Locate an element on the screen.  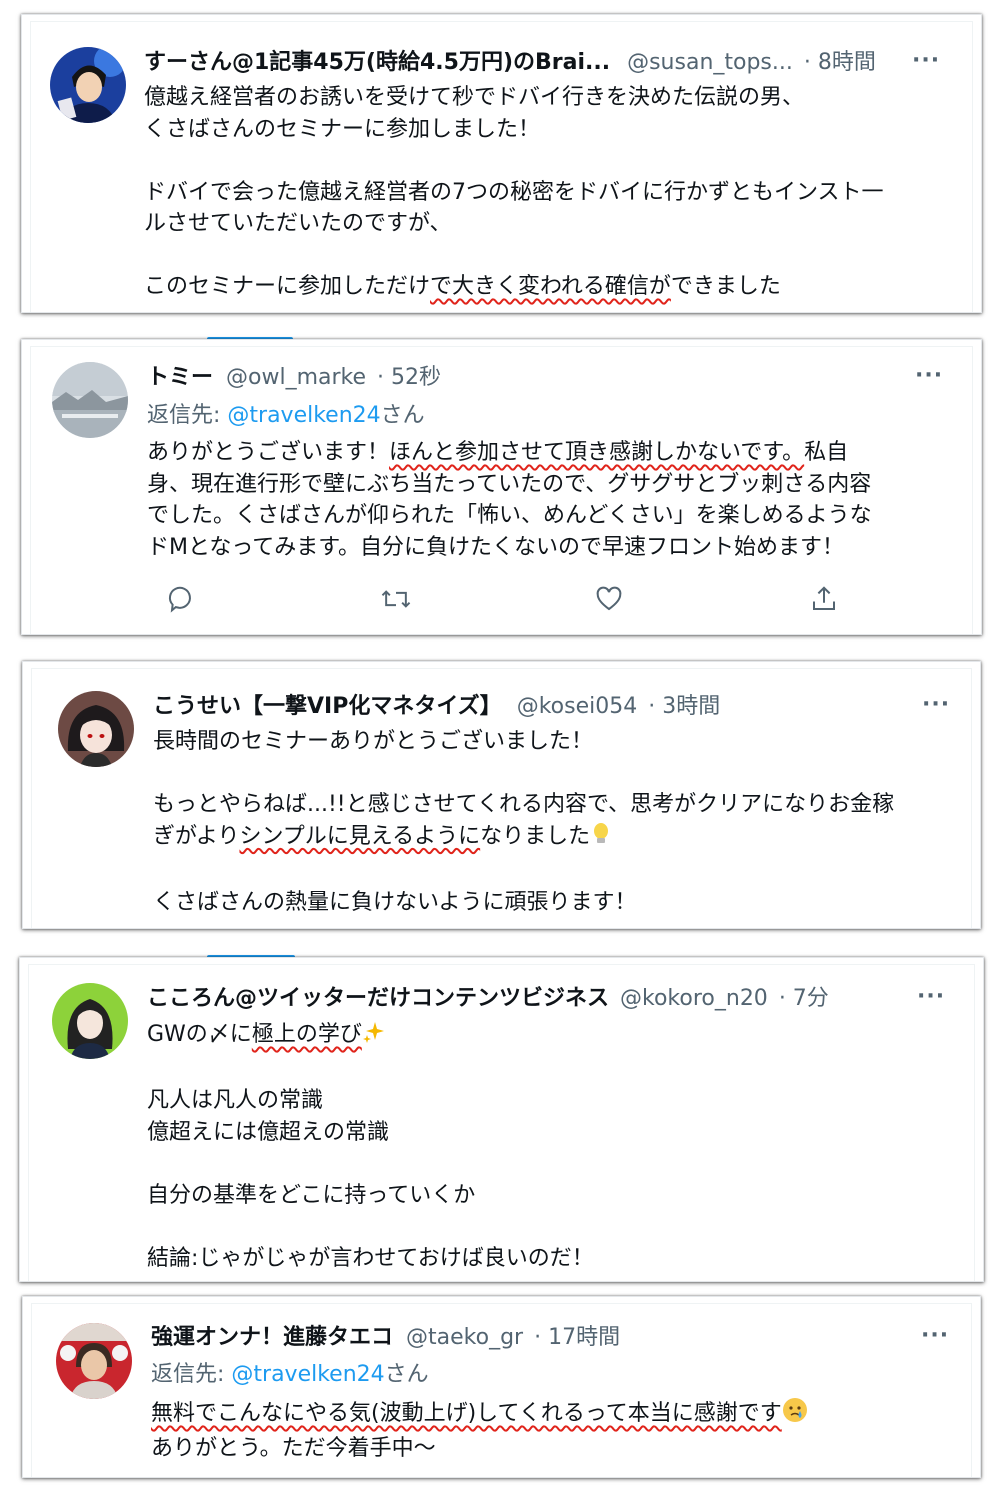
handle: @kosei054 is located at coordinates (577, 706).